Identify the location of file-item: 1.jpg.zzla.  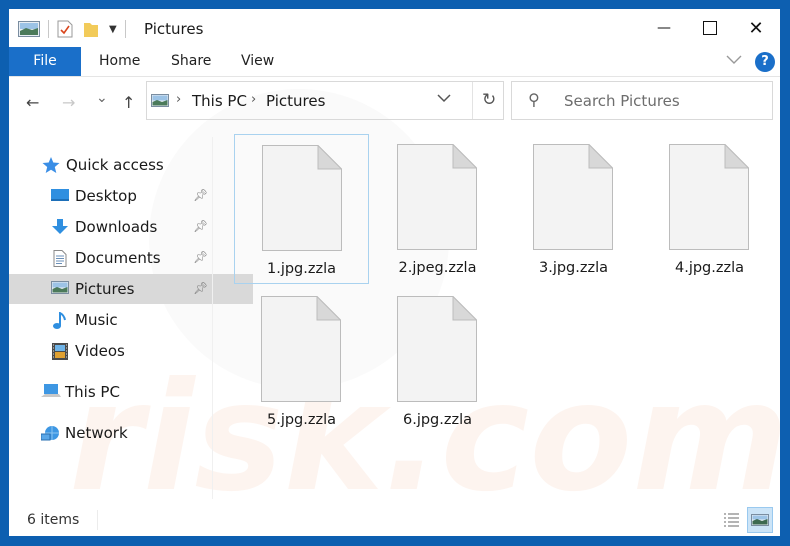
(301, 209).